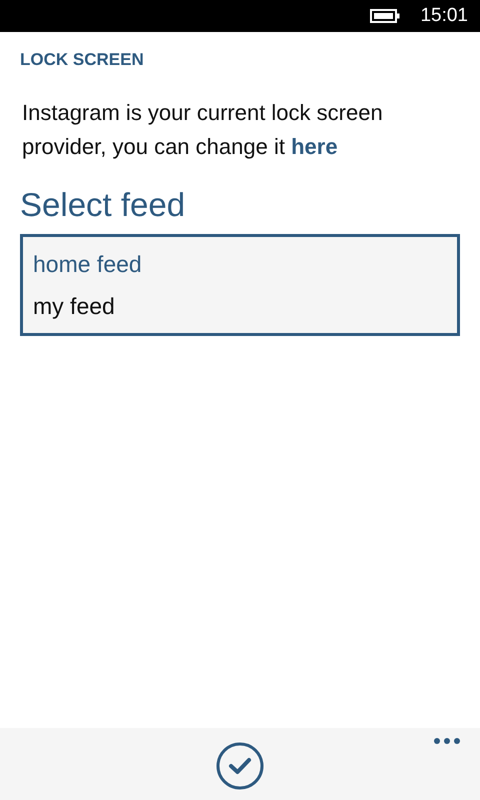 The height and width of the screenshot is (800, 480). Describe the element at coordinates (314, 146) in the screenshot. I see `here-link: here` at that location.